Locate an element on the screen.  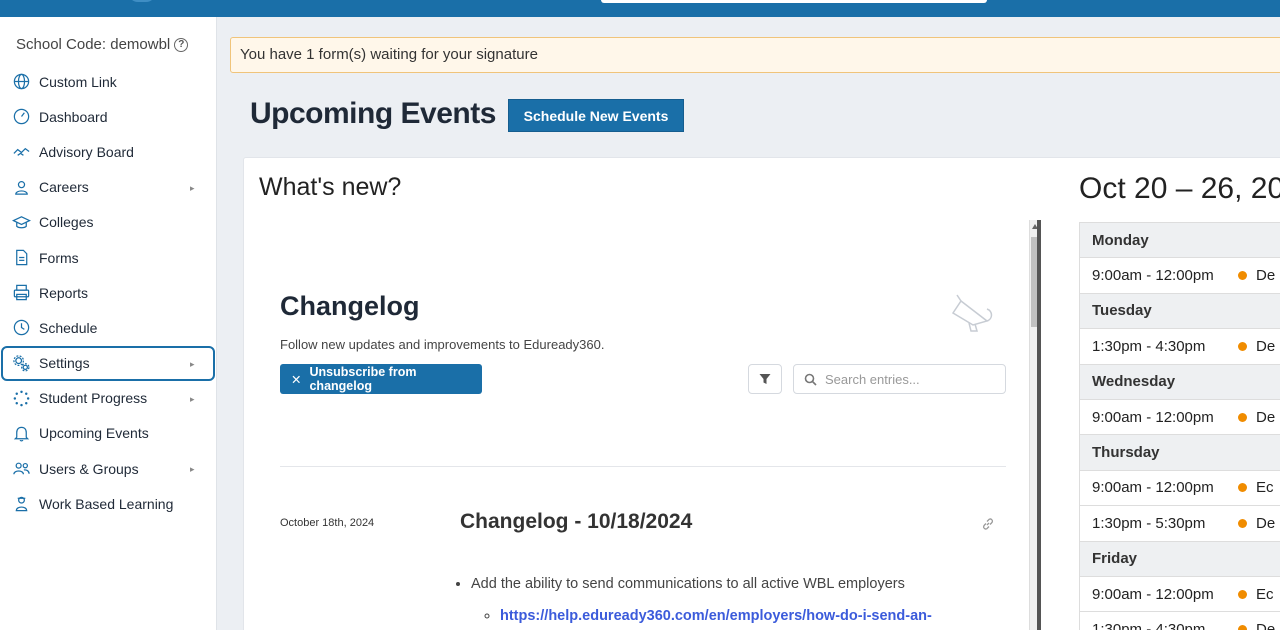
calendar-day-header: Monday is located at coordinates (1180, 241).